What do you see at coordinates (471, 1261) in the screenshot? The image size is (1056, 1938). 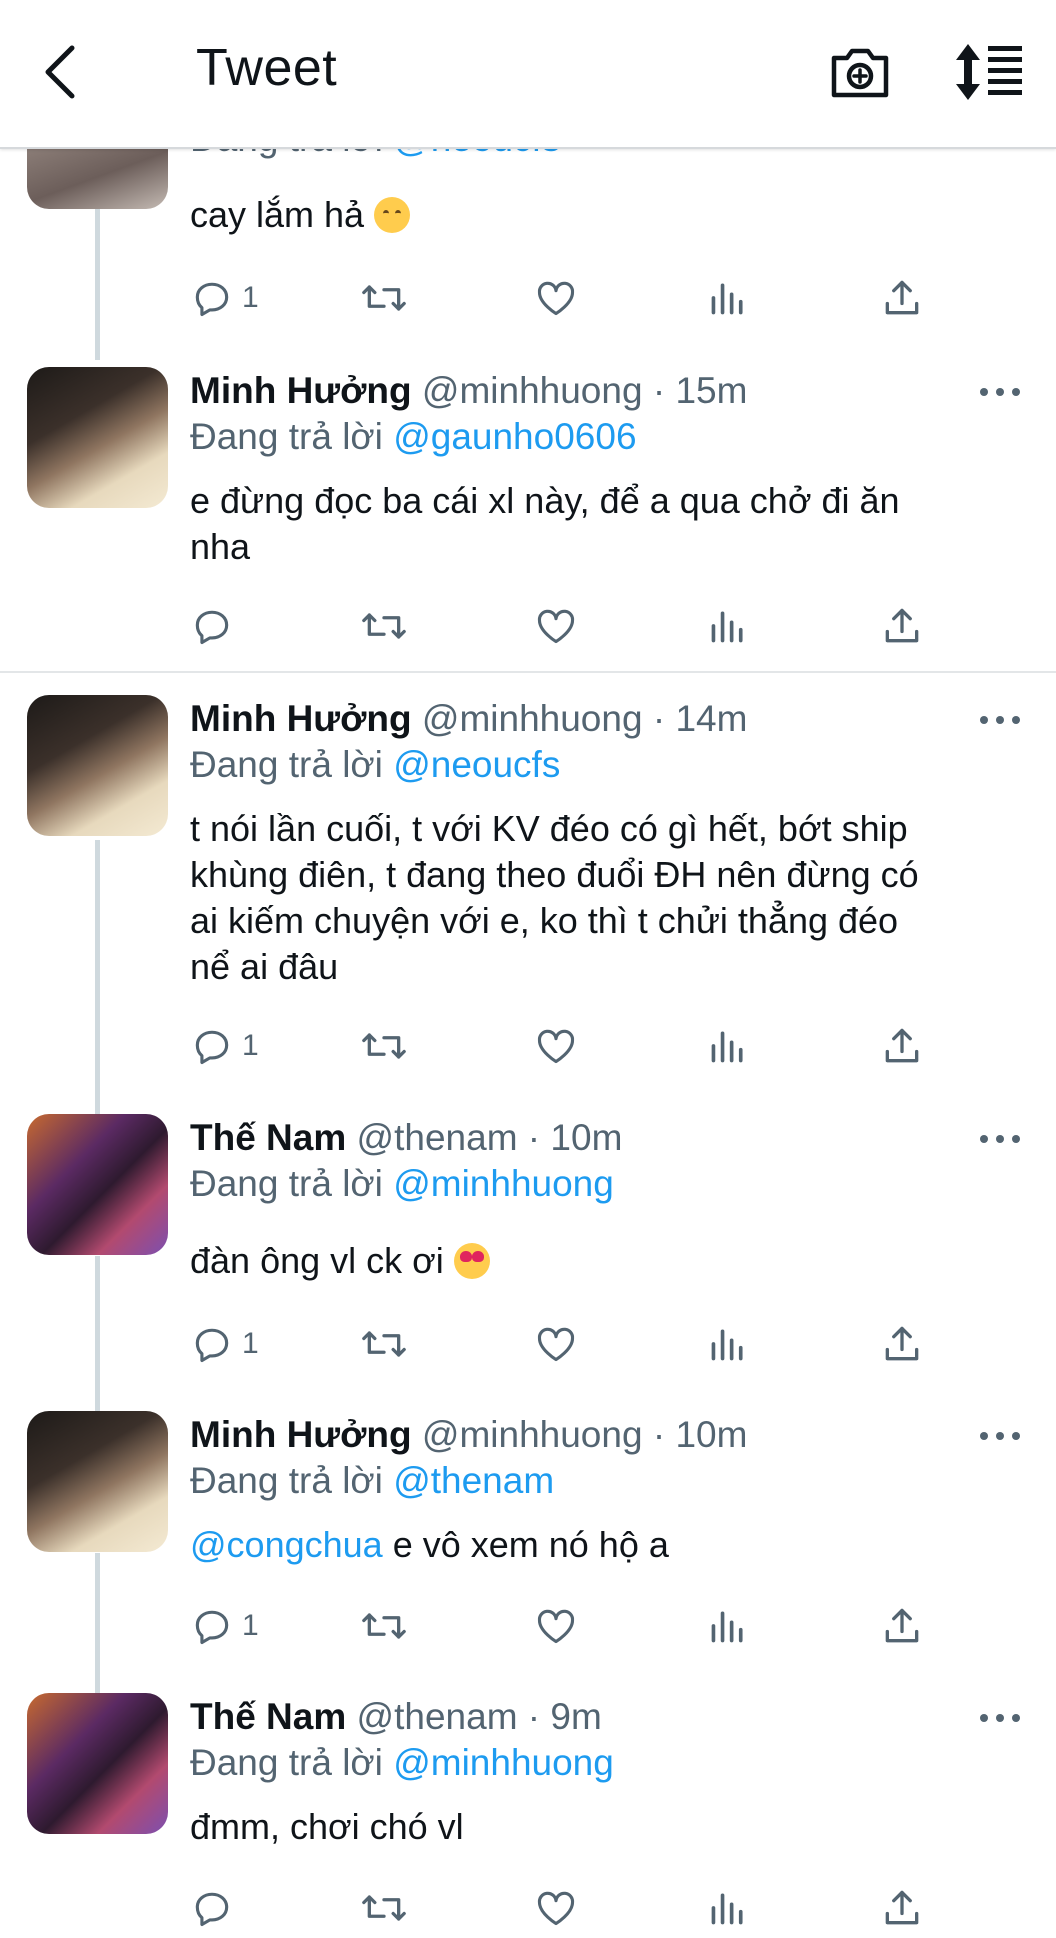 I see `heart-eyes-emoji-icon` at bounding box center [471, 1261].